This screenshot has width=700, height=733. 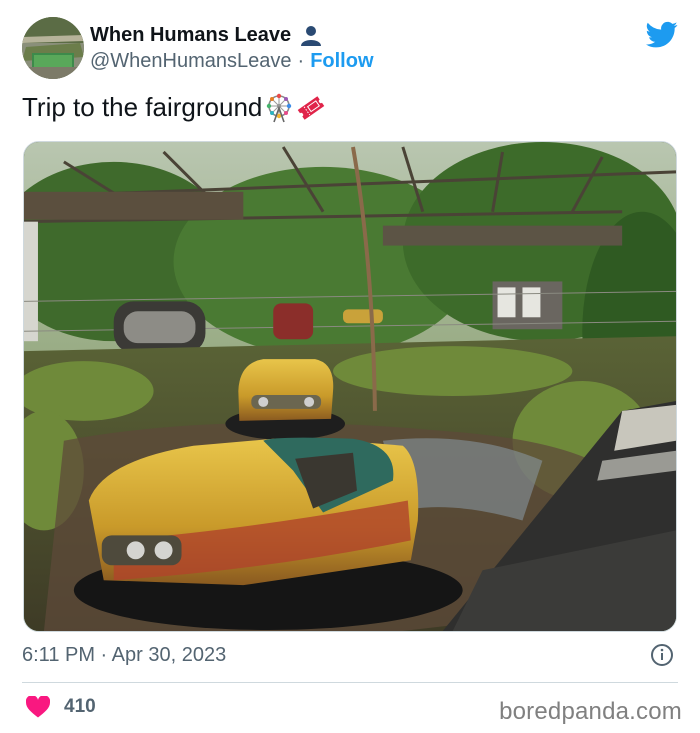 What do you see at coordinates (61, 707) in the screenshot?
I see `like-action: 410` at bounding box center [61, 707].